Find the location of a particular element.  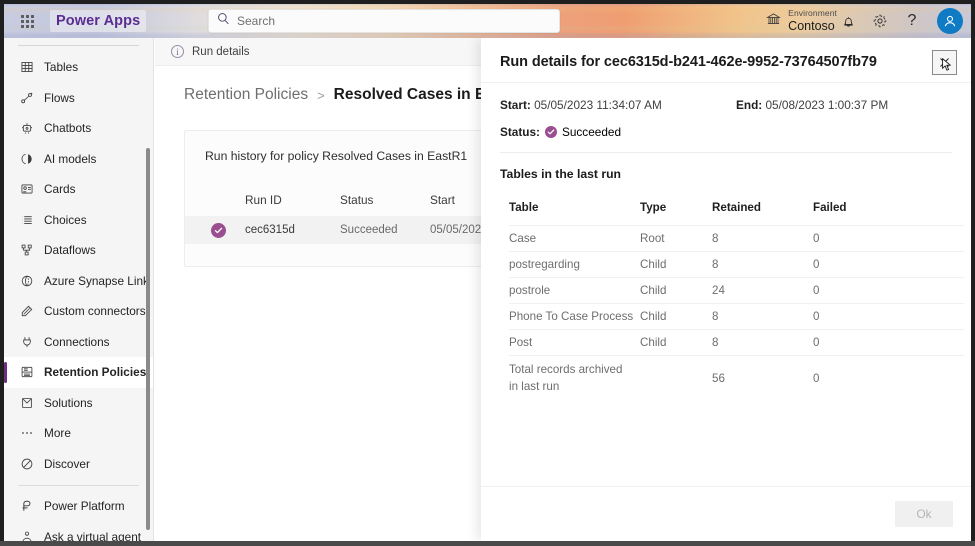

custom-connector-icon is located at coordinates (26, 311).